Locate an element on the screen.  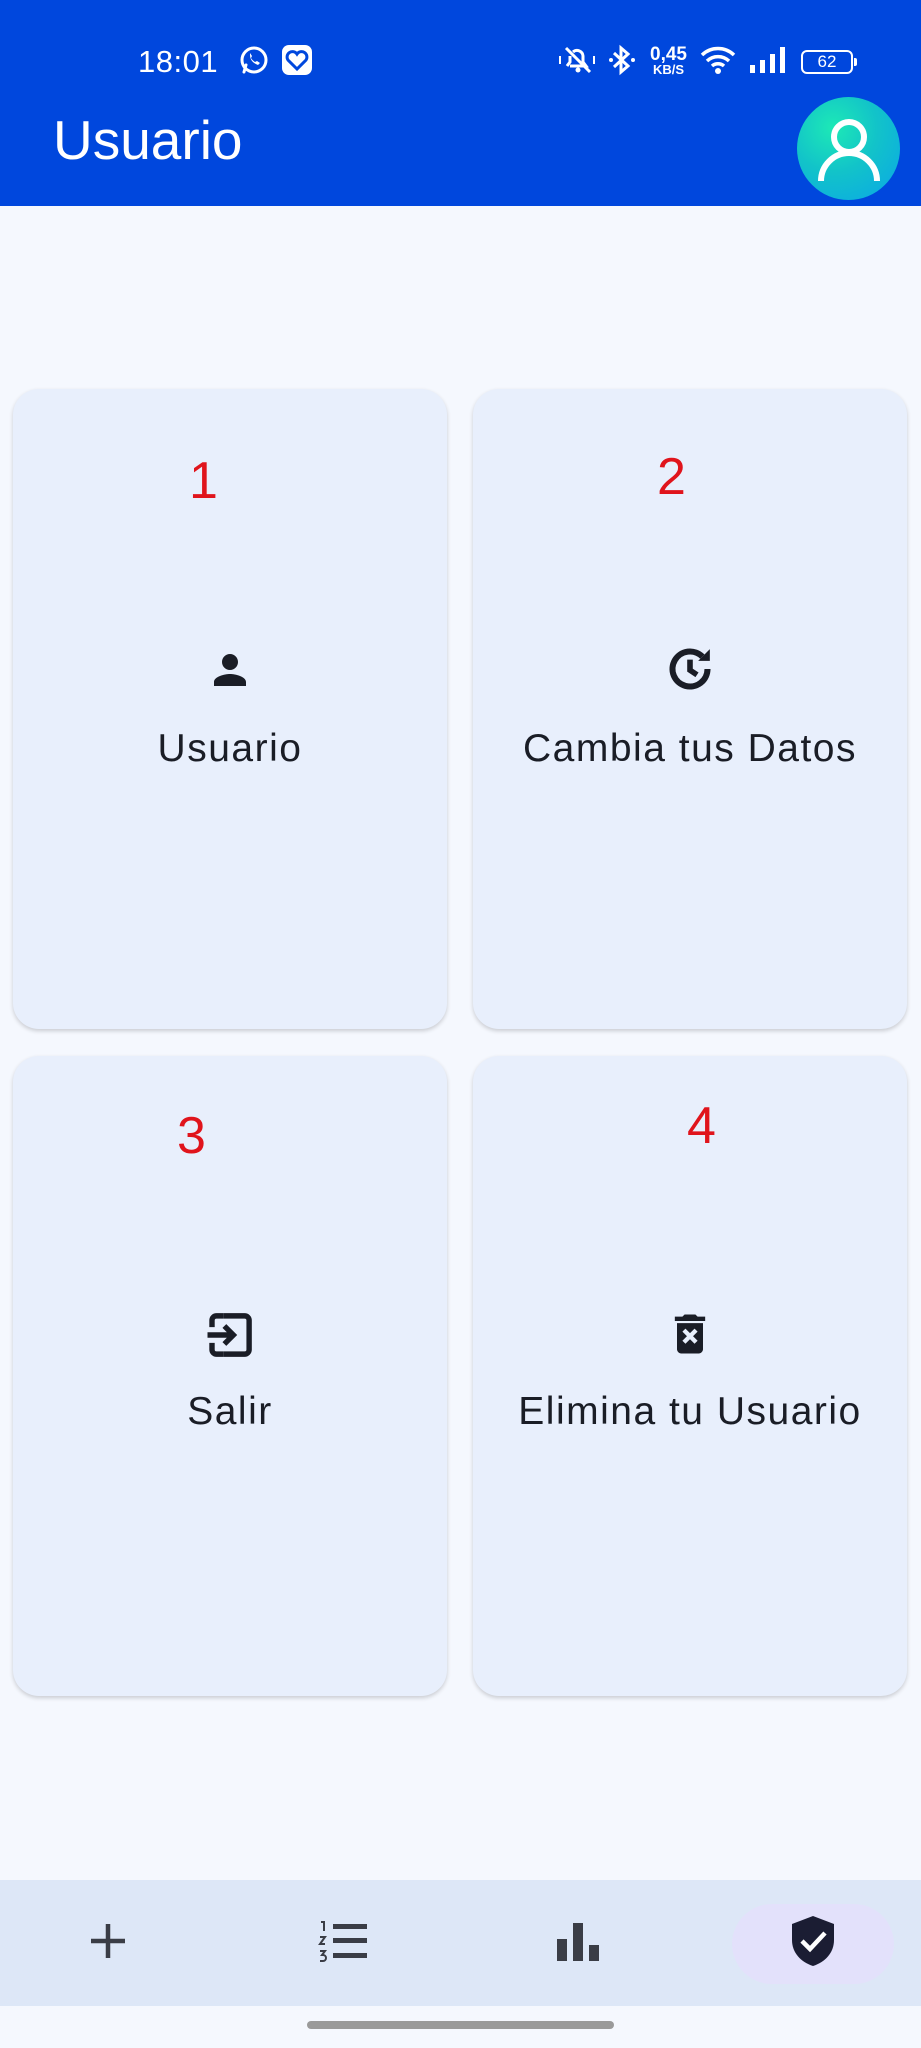
card-elimina-tu-usuario: 4 Elimina tu Usuario is located at coordinates (690, 1376).